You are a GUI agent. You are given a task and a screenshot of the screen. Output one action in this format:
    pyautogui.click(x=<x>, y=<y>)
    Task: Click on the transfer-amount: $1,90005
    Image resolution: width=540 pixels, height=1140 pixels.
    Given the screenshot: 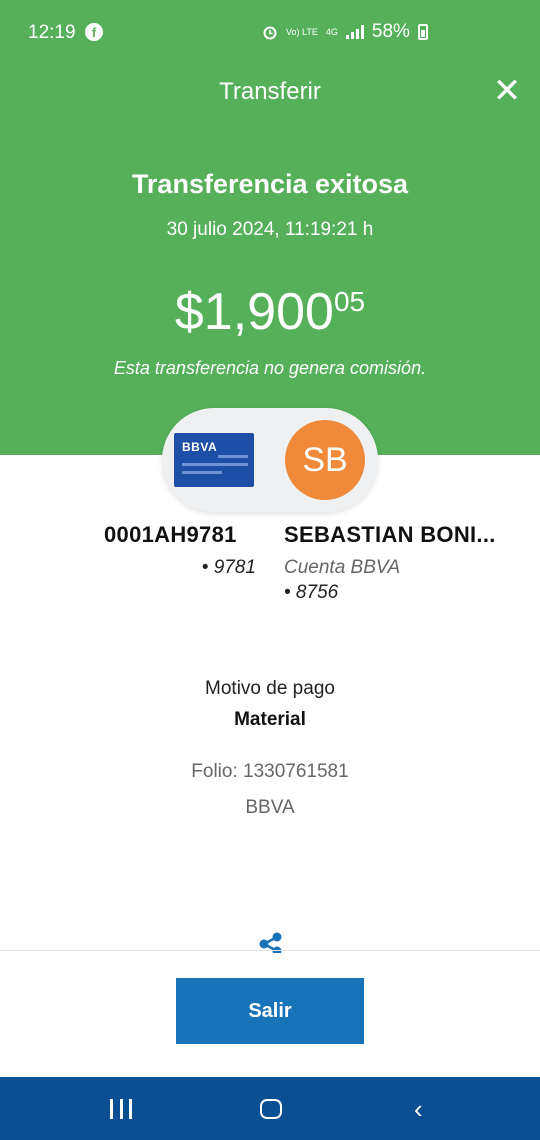 What is the action you would take?
    pyautogui.click(x=270, y=312)
    